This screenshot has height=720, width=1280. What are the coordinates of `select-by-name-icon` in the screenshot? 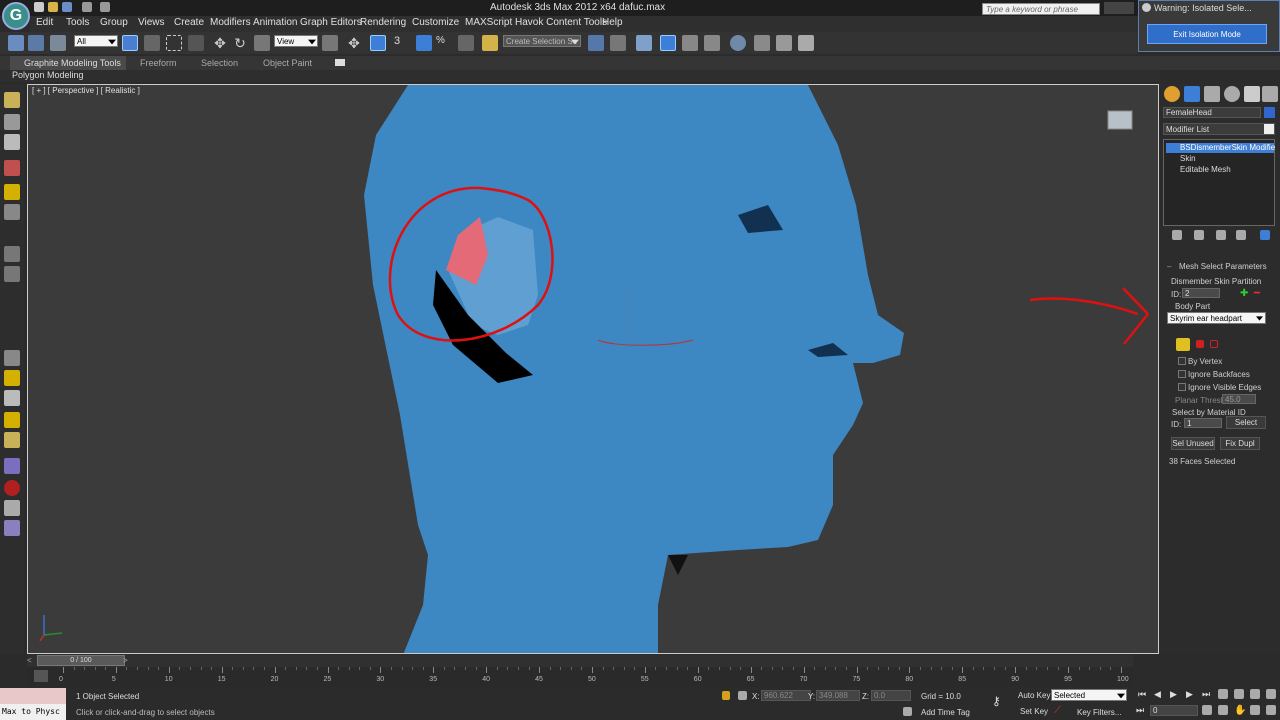 It's located at (152, 43).